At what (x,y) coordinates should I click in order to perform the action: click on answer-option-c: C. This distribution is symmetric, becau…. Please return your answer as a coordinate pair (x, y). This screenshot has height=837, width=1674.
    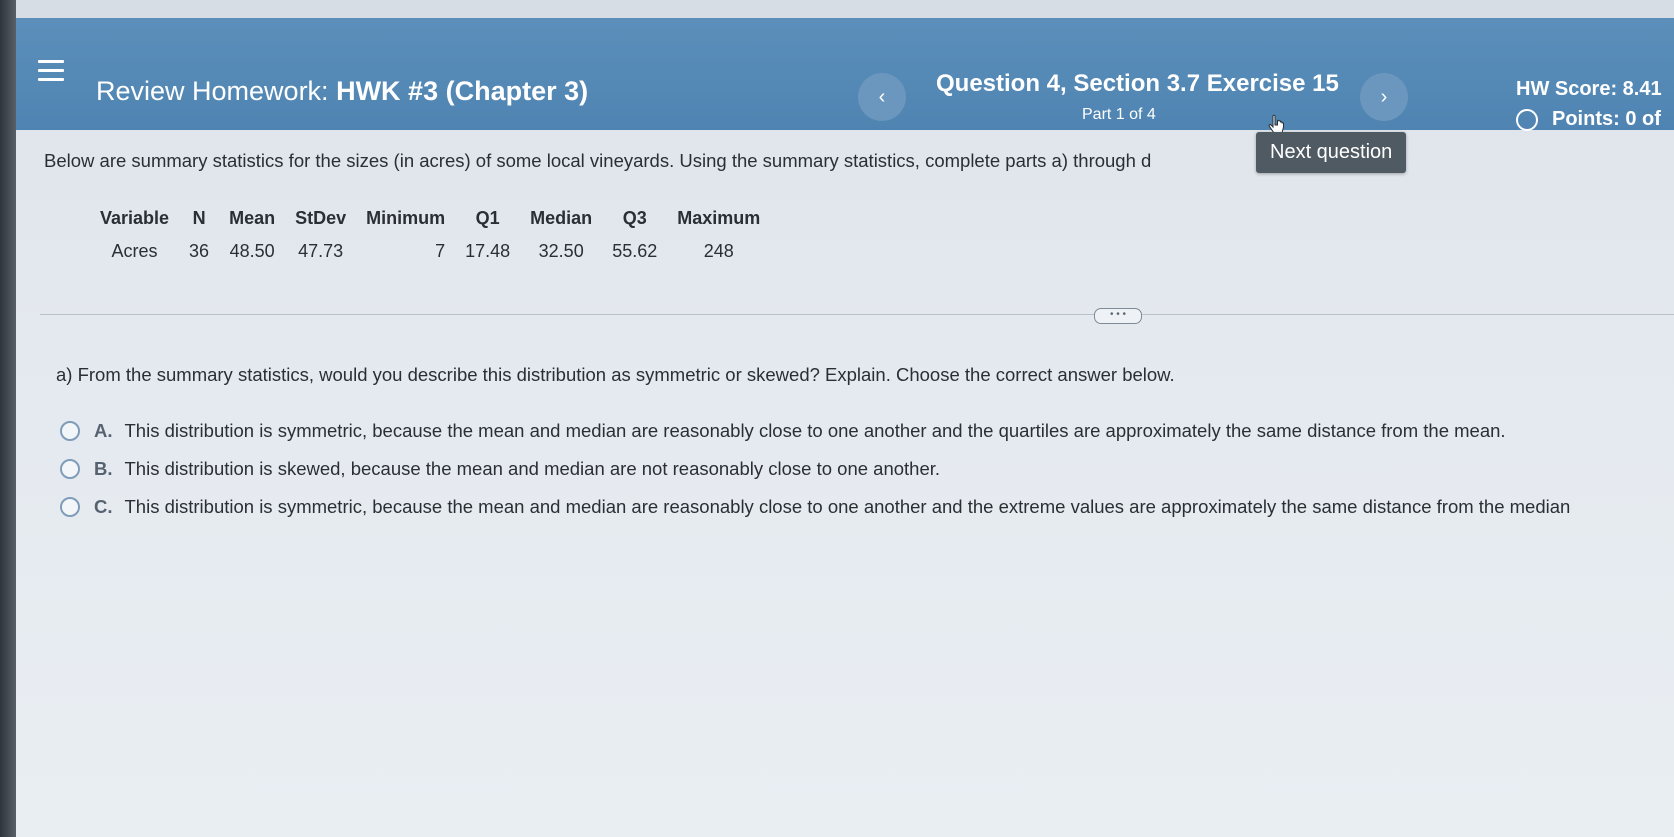
    Looking at the image, I should click on (815, 507).